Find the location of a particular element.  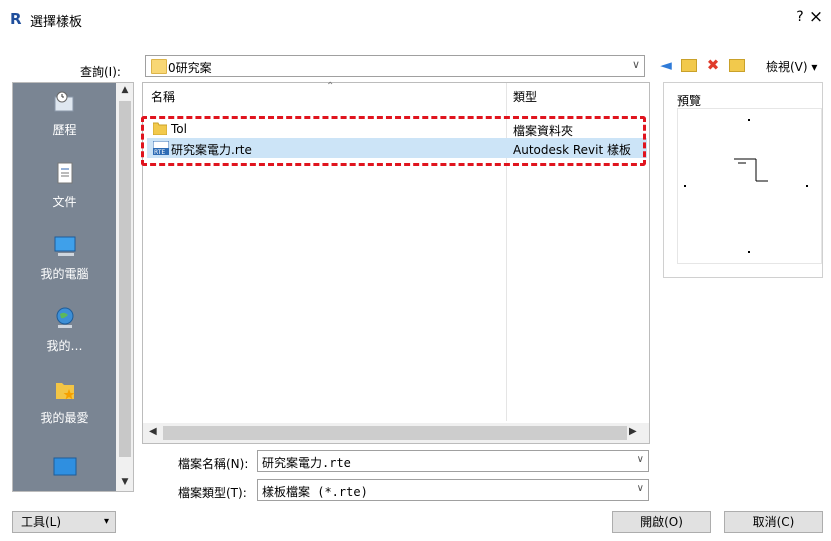

place-label: 文件 is located at coordinates (64, 202).